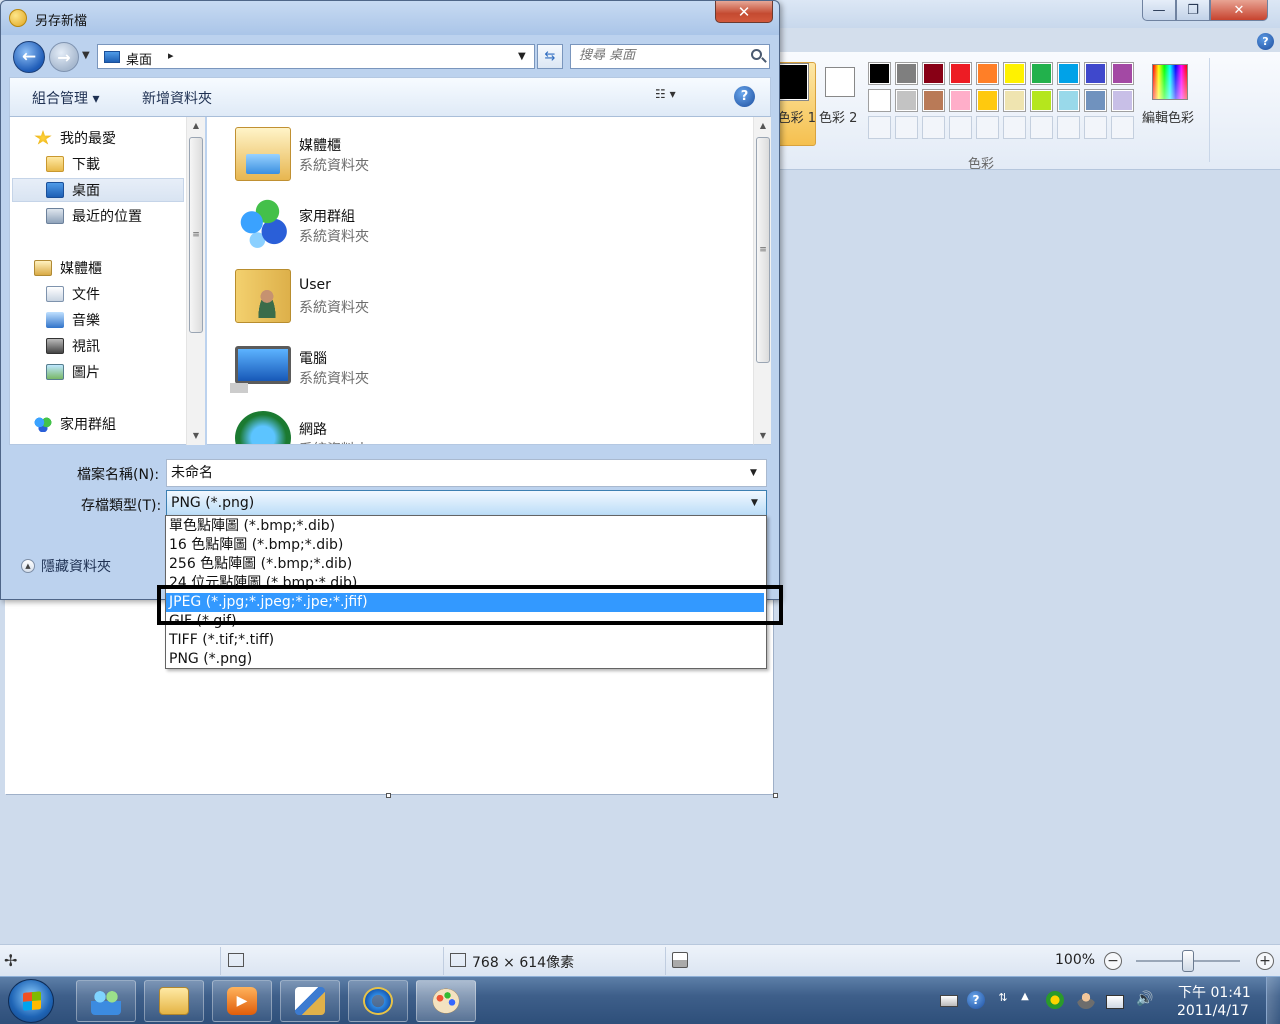  What do you see at coordinates (1159, 10) in the screenshot?
I see `minimize-button: —` at bounding box center [1159, 10].